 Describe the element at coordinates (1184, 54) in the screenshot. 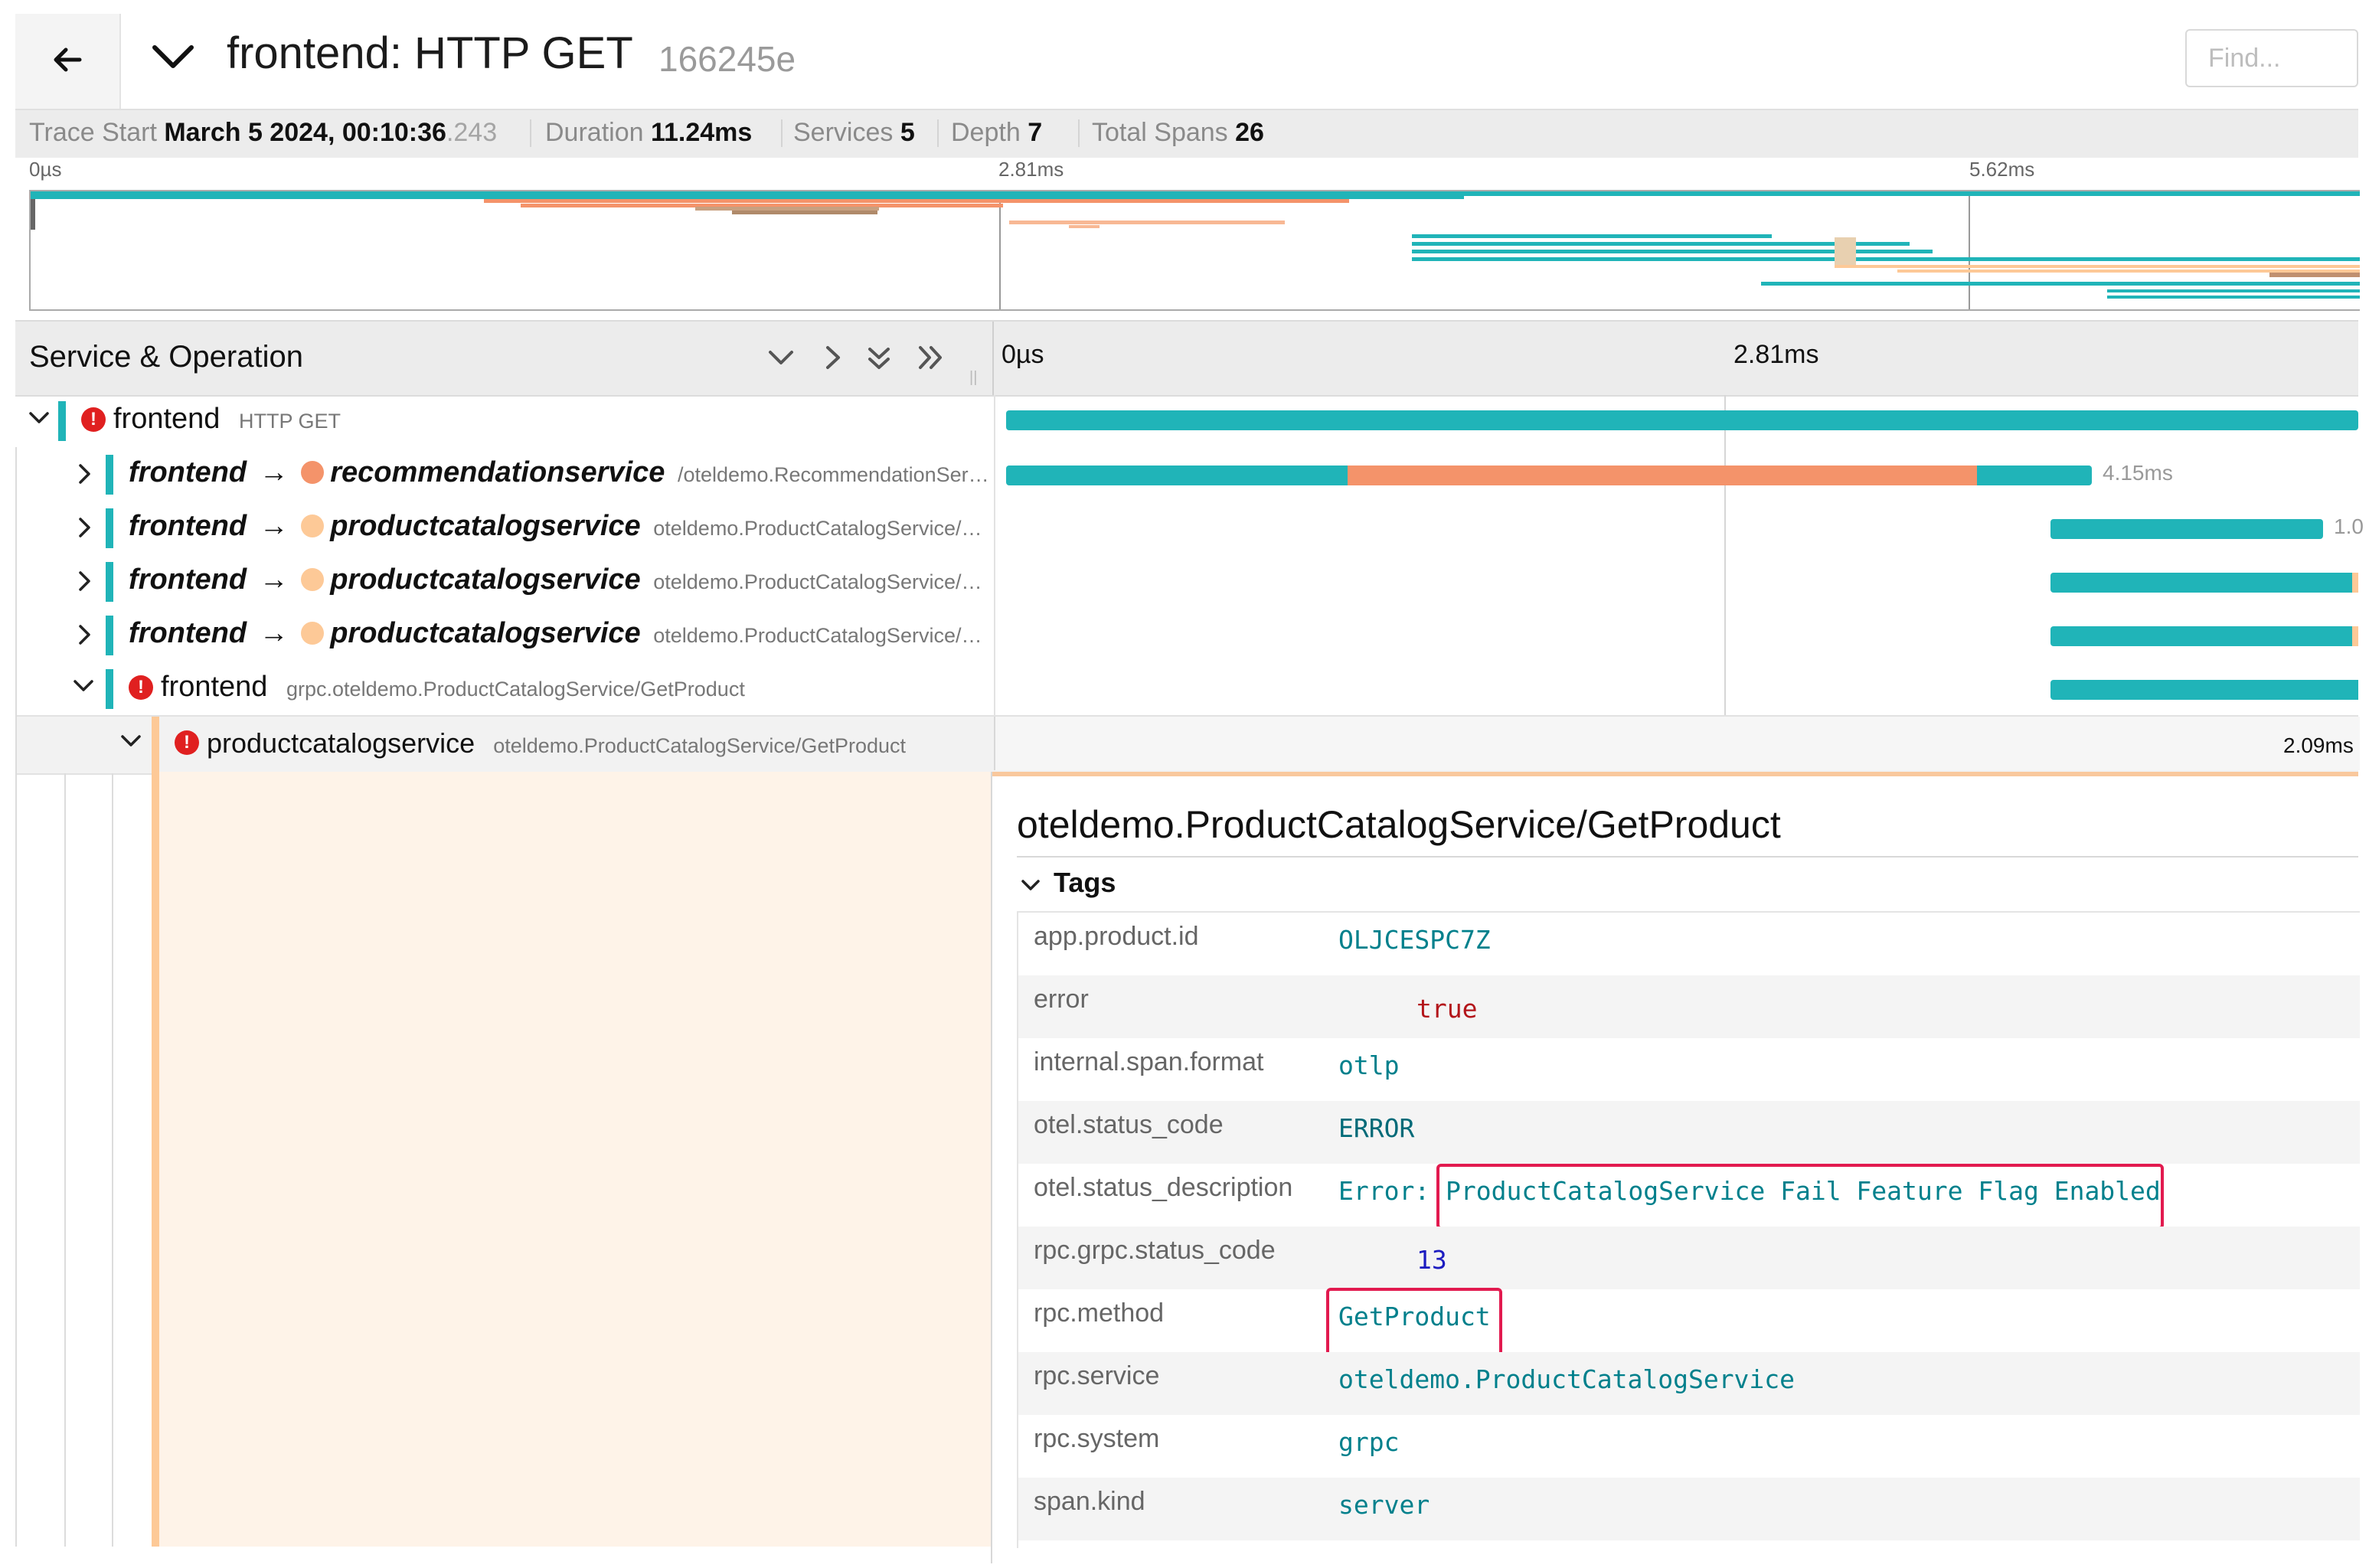

I see `trace-header: frontend: HTTP GET 166245e` at that location.